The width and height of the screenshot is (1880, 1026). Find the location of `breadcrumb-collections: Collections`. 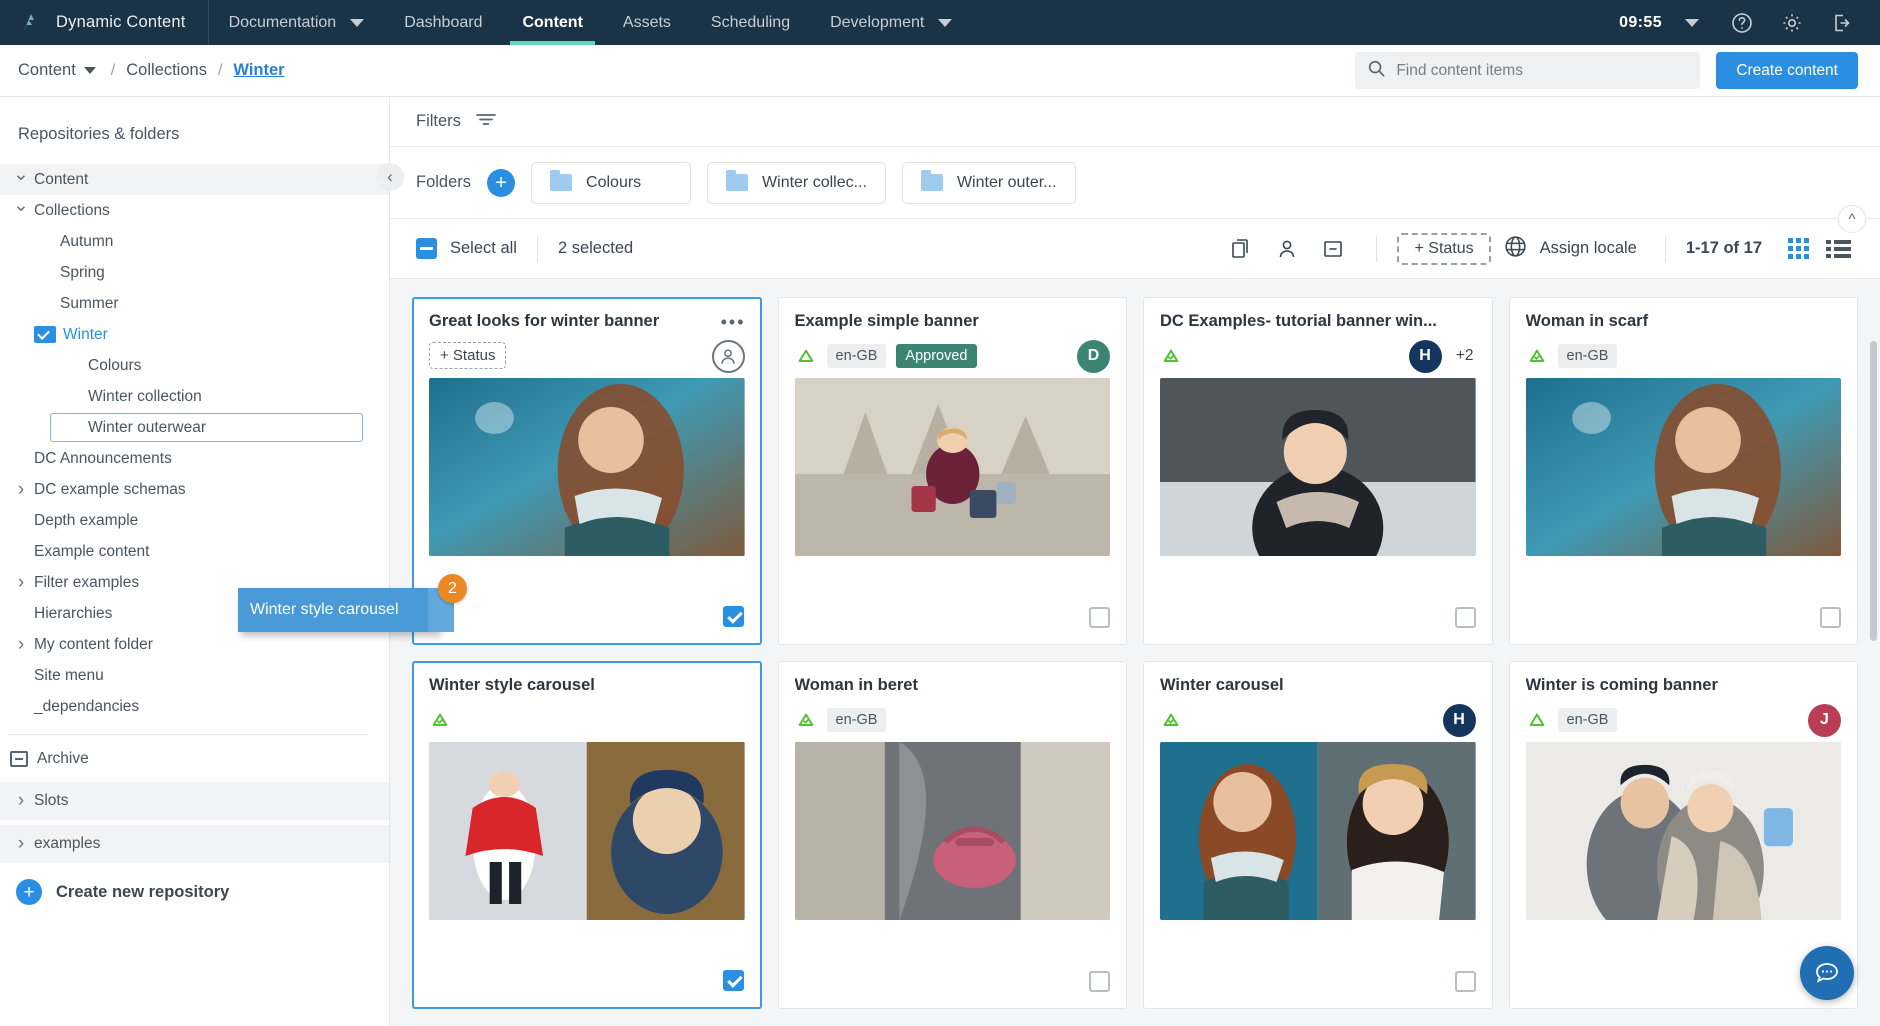

breadcrumb-collections: Collections is located at coordinates (166, 70).